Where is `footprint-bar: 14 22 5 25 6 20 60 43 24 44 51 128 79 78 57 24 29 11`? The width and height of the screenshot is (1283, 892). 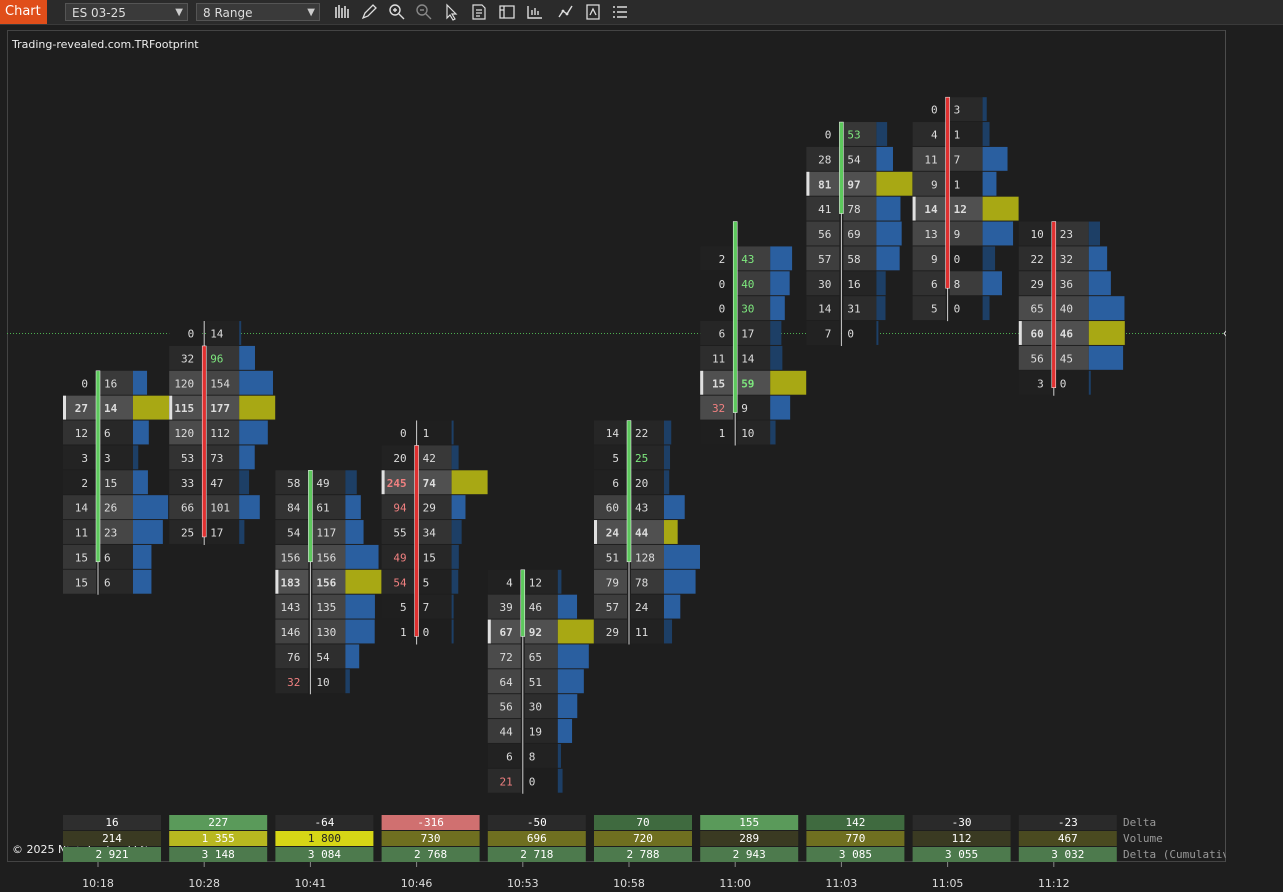
footprint-bar: 14 22 5 25 6 20 60 43 24 44 51 128 79 78 57 24 29 11 is located at coordinates (647, 532).